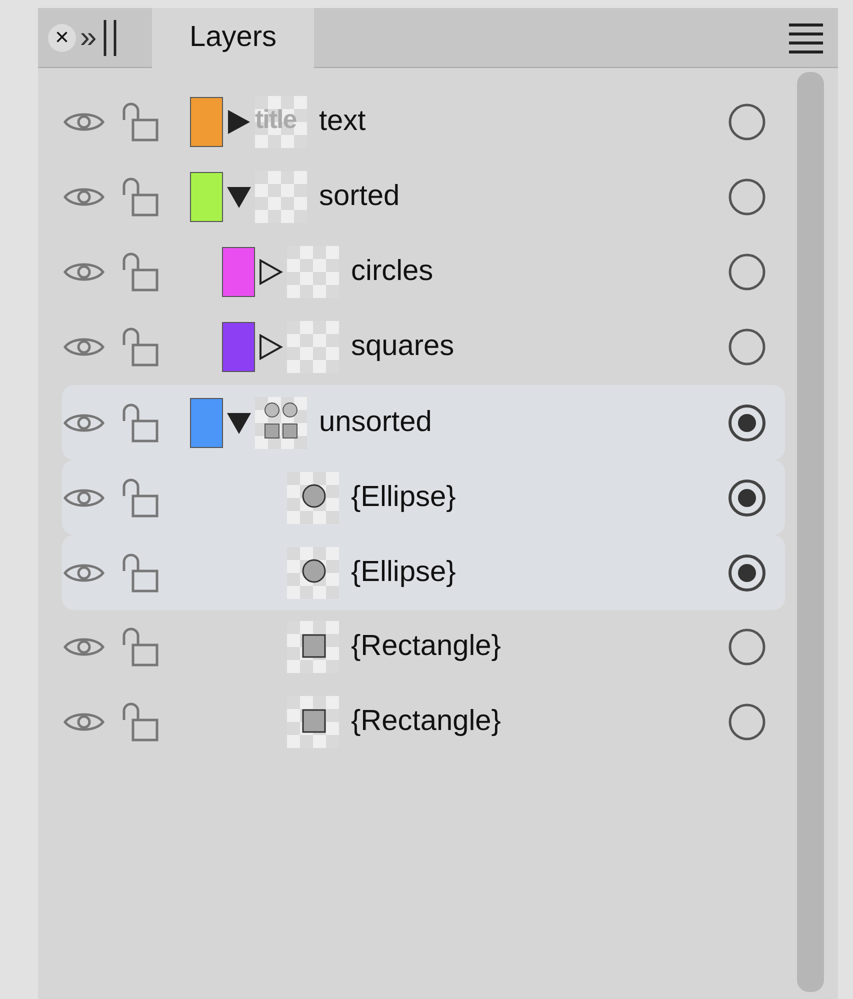 This screenshot has height=999, width=853. I want to click on layer-name: sorted, so click(359, 196).